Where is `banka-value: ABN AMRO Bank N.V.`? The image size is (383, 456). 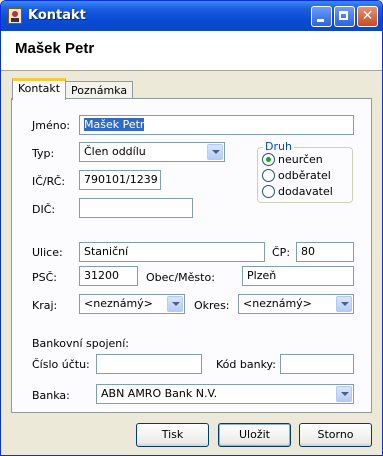
banka-value: ABN AMRO Bank N.V. is located at coordinates (159, 393).